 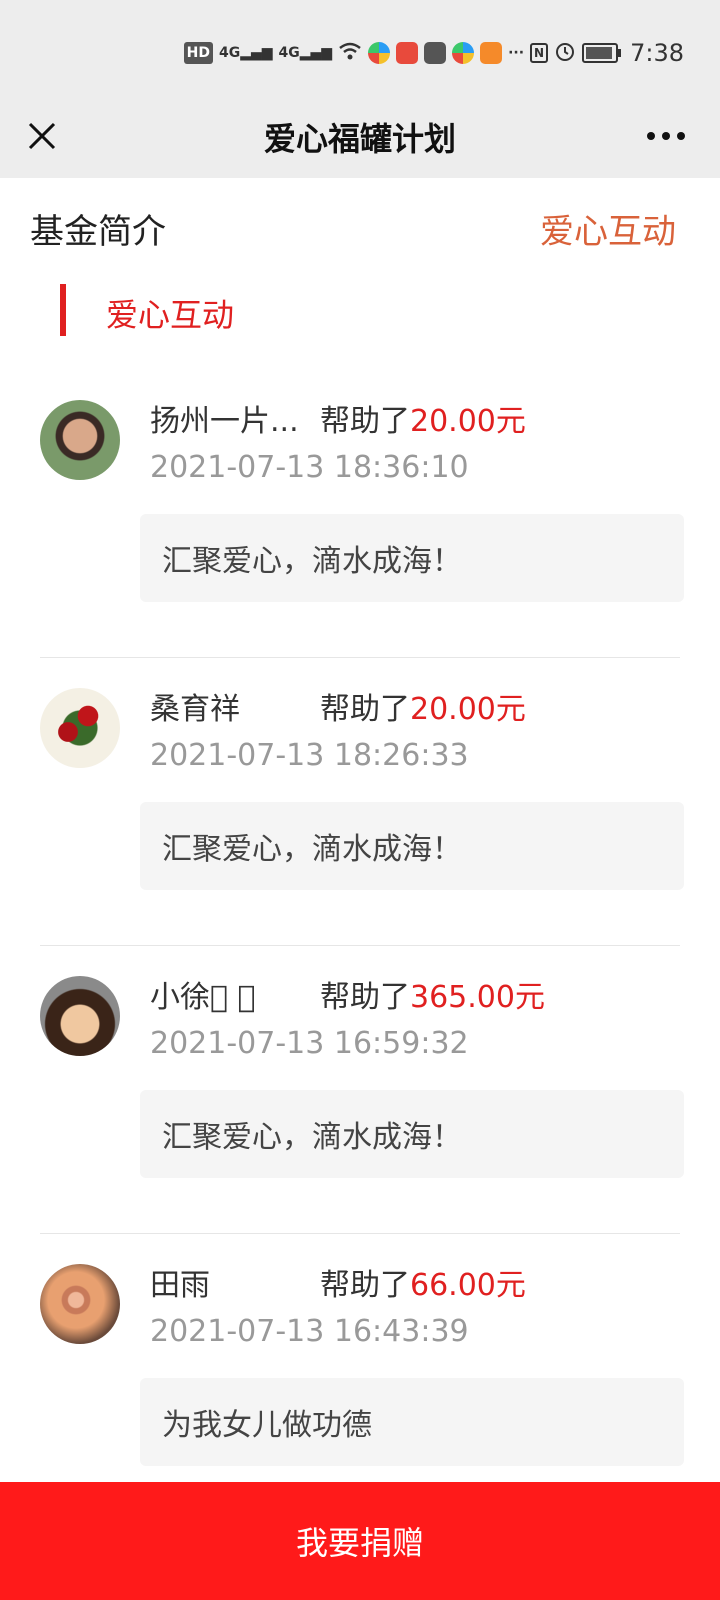 I want to click on nfc-icon: N, so click(x=539, y=53).